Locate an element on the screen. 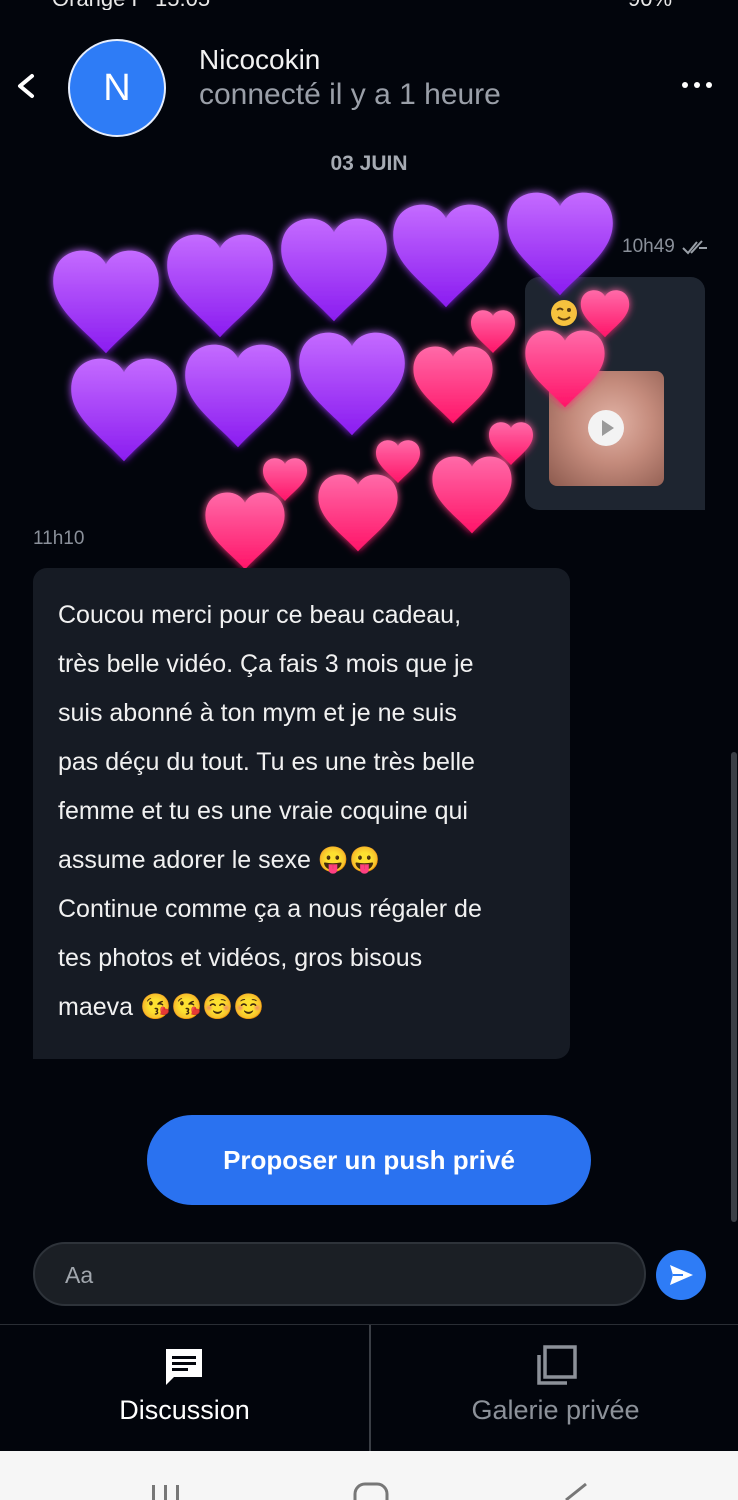 This screenshot has height=1500, width=738. send-button is located at coordinates (681, 1275).